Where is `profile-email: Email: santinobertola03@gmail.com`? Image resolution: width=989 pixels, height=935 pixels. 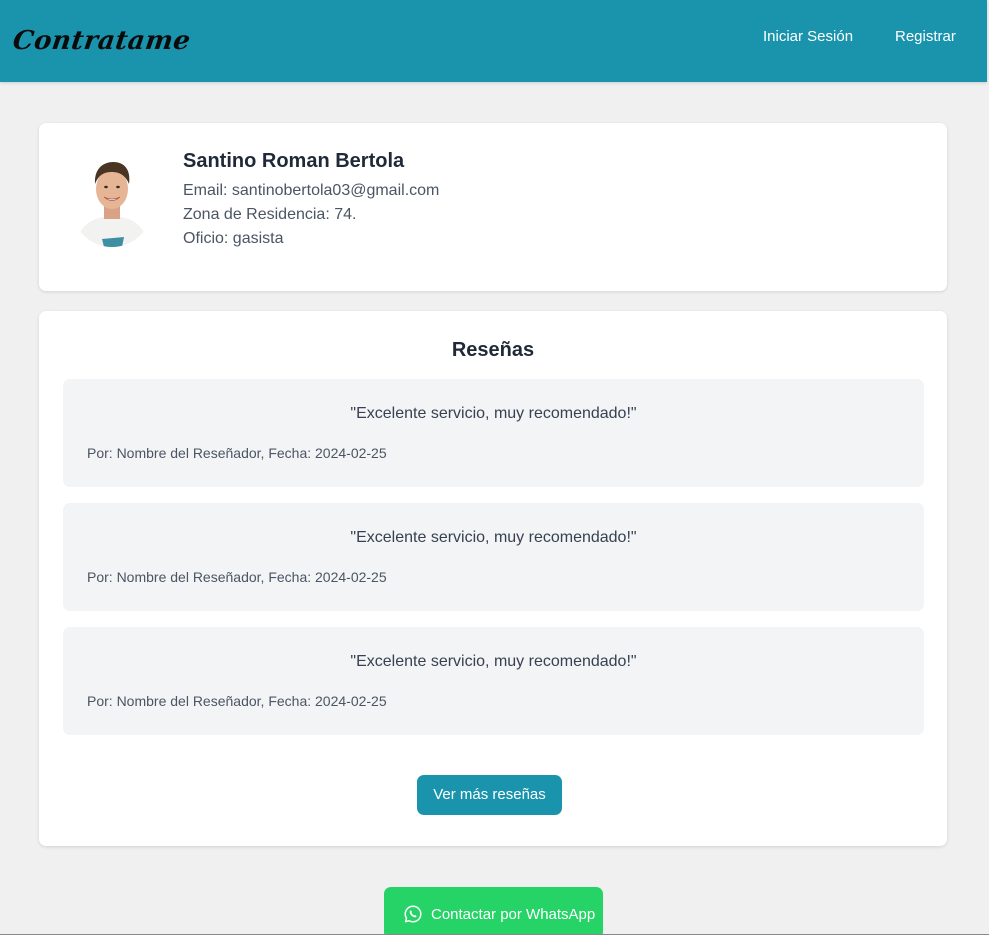
profile-email: Email: santinobertola03@gmail.com is located at coordinates (311, 190).